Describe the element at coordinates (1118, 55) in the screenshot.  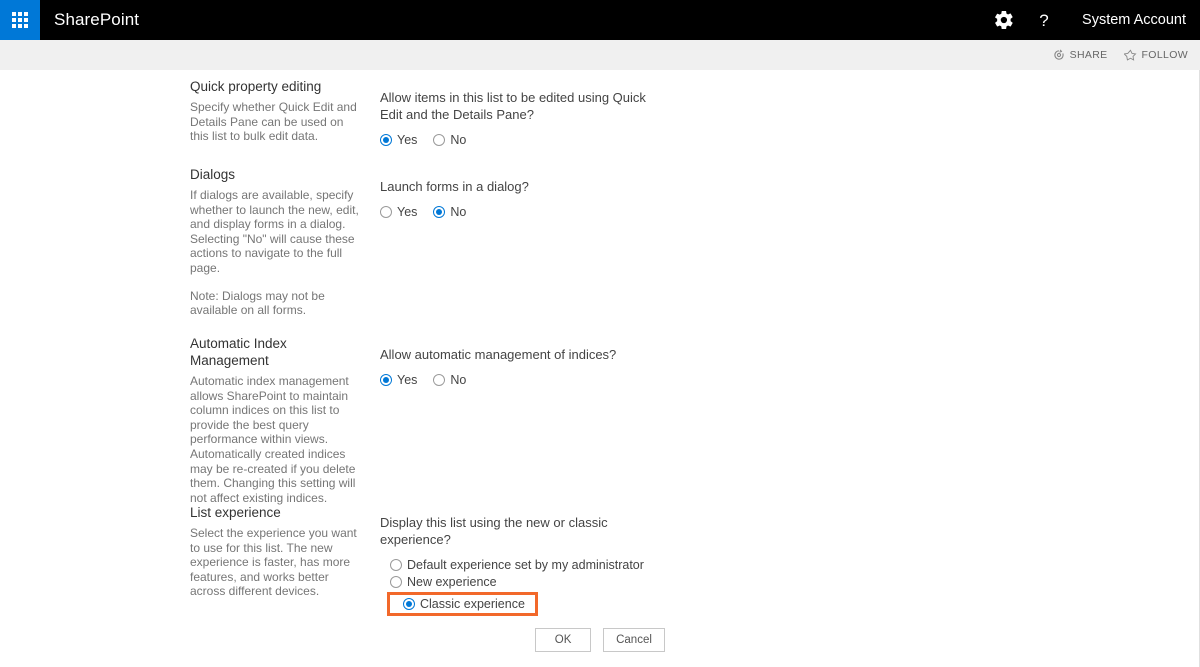
I see `share-follow-group: SHARE FOLLOW` at that location.